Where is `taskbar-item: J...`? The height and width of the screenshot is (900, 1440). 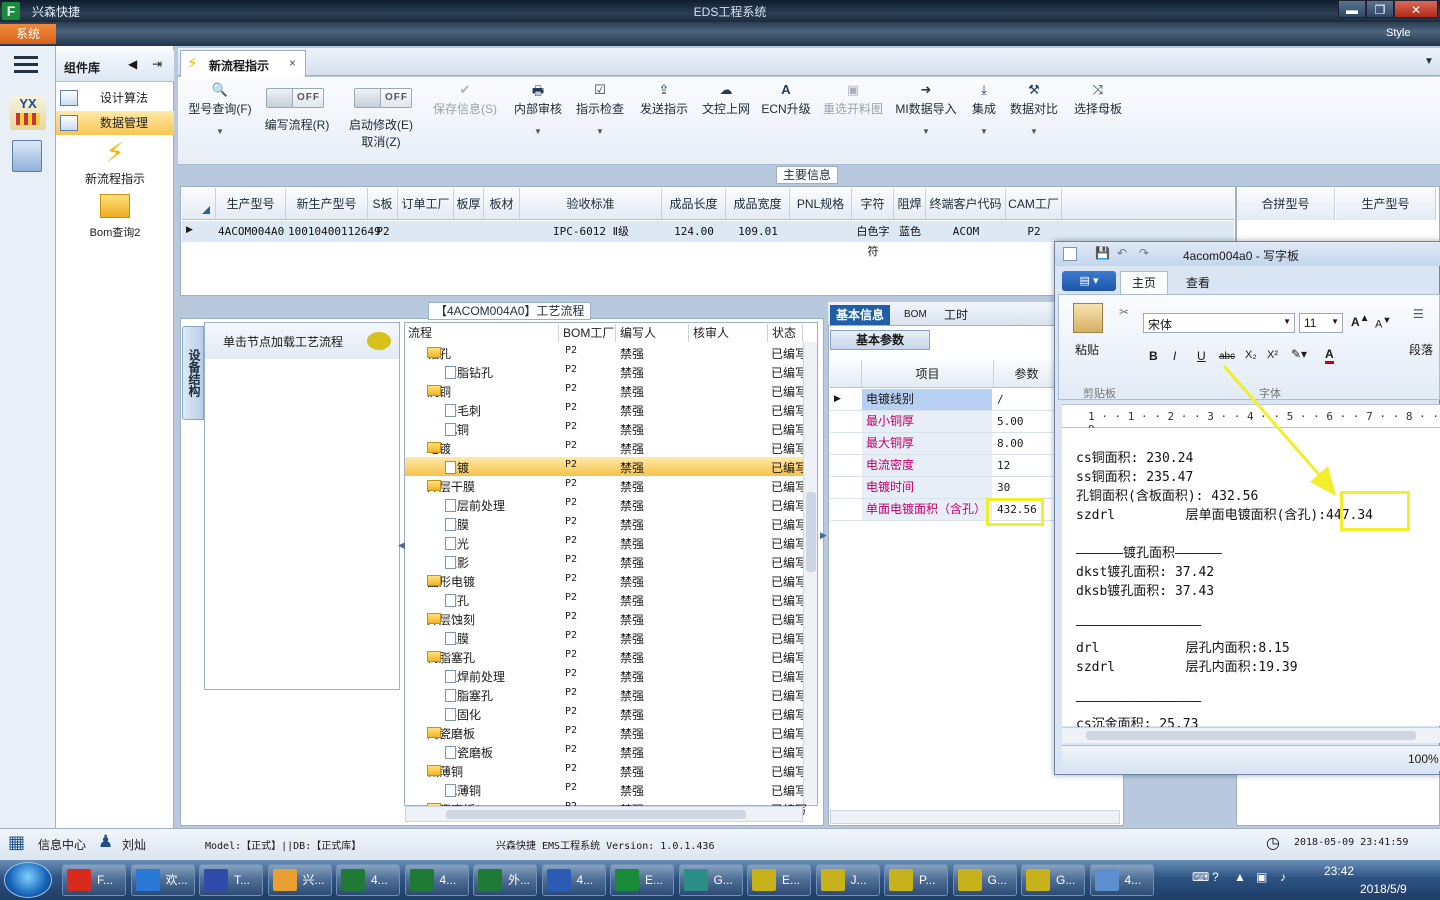 taskbar-item: J... is located at coordinates (847, 880).